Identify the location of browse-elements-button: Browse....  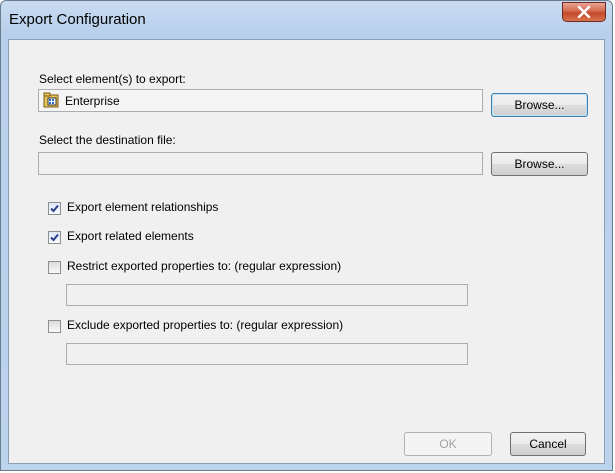
(539, 105).